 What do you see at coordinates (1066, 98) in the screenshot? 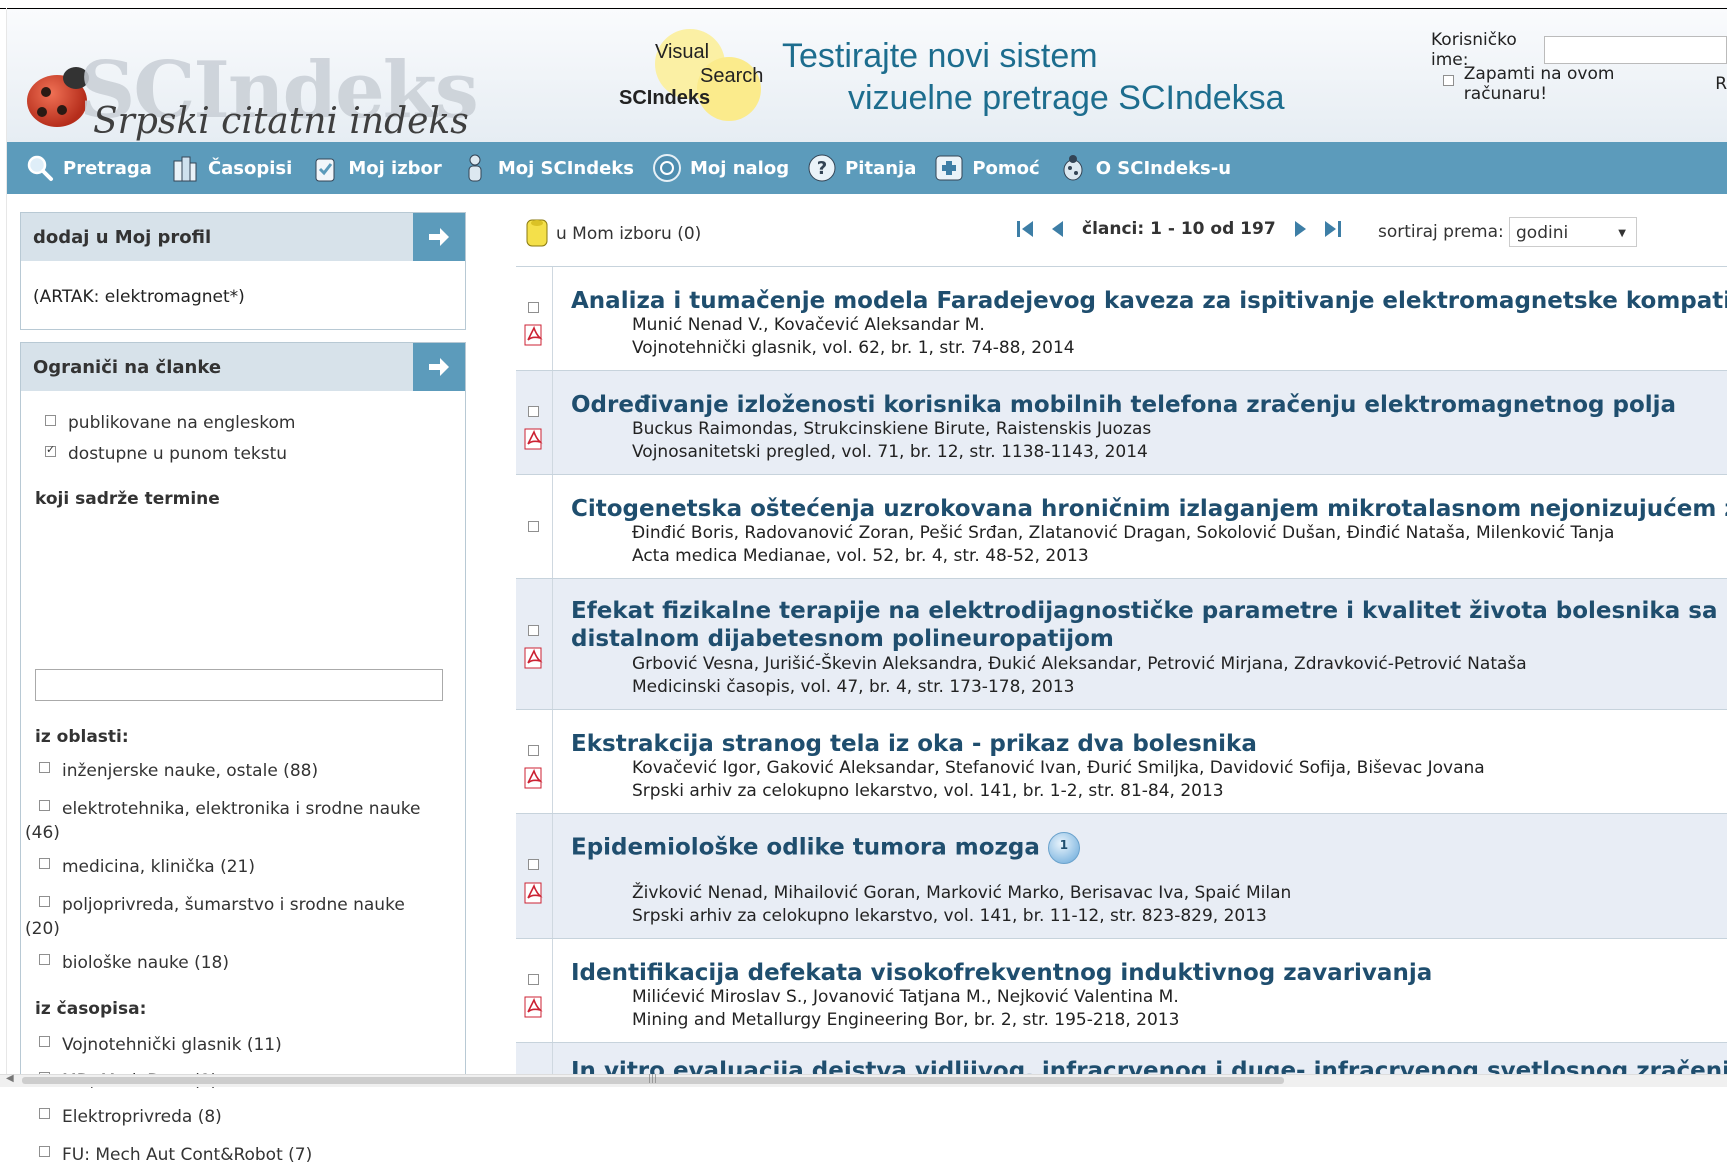
I see `promo-line2: vizuelne pretrage SCIndeksa` at bounding box center [1066, 98].